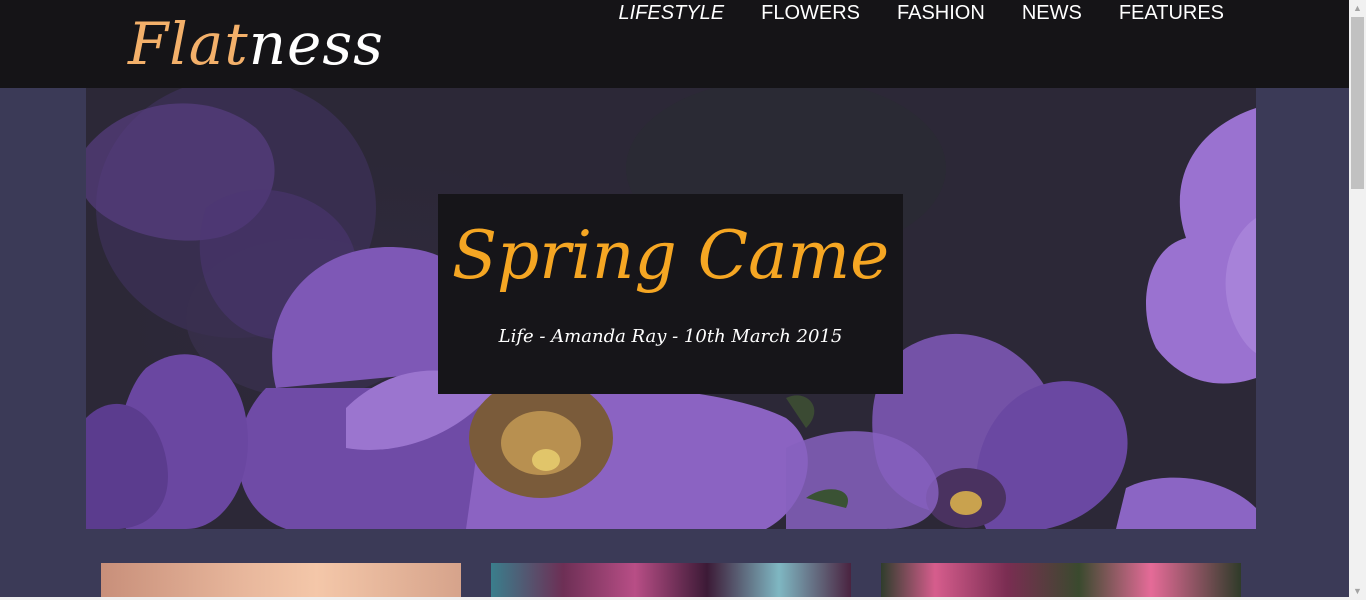  I want to click on hero-title: Spring Came, so click(670, 256).